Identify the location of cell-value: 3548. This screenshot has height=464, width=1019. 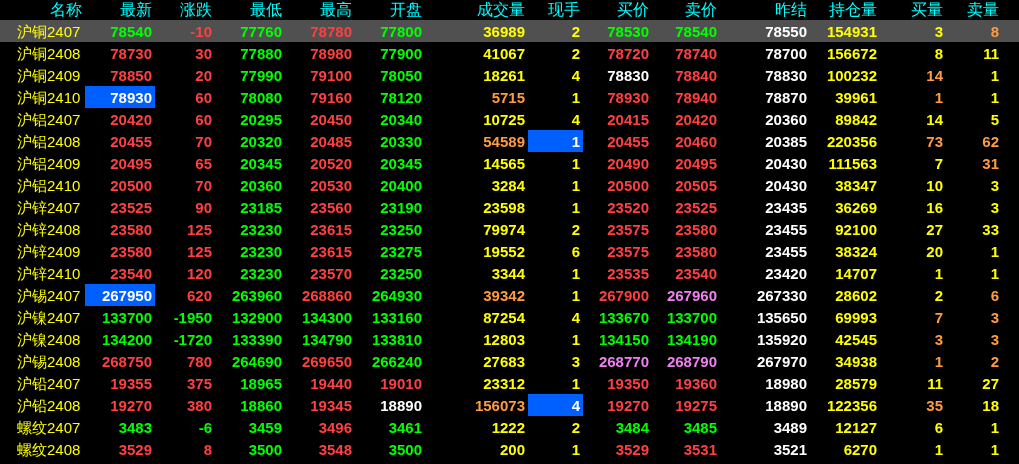
(335, 449).